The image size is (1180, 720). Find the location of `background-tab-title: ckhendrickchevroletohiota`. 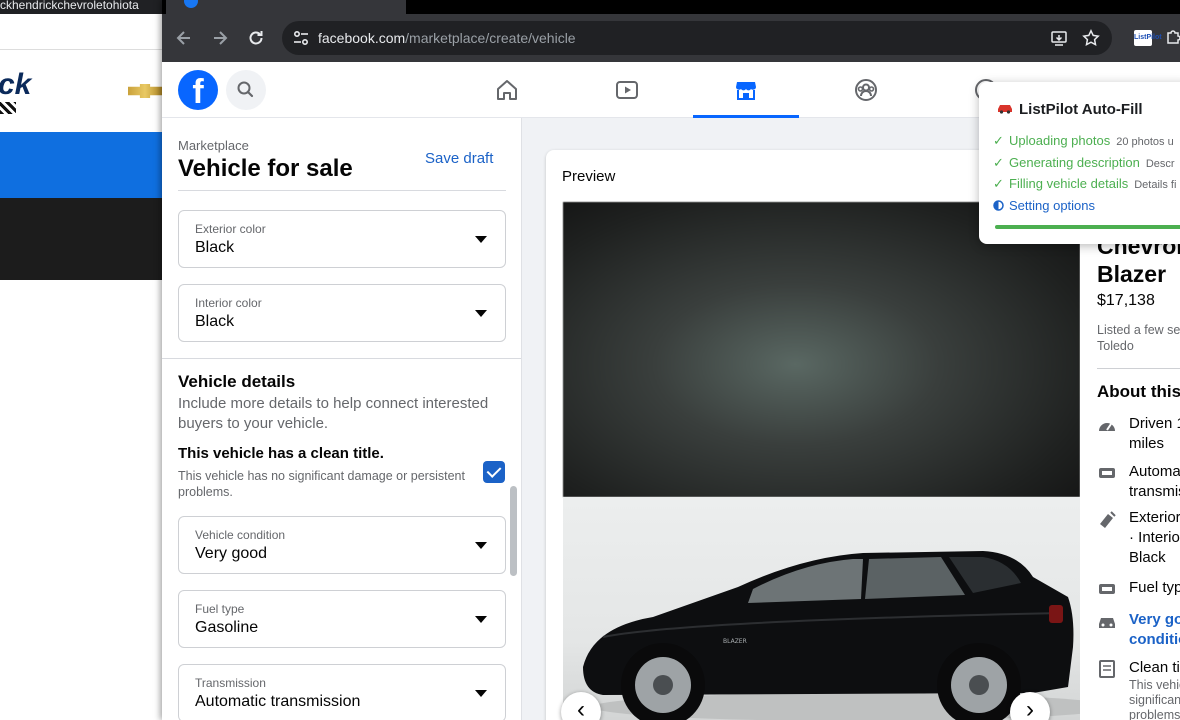

background-tab-title: ckhendrickchevroletohiota is located at coordinates (85, 7).